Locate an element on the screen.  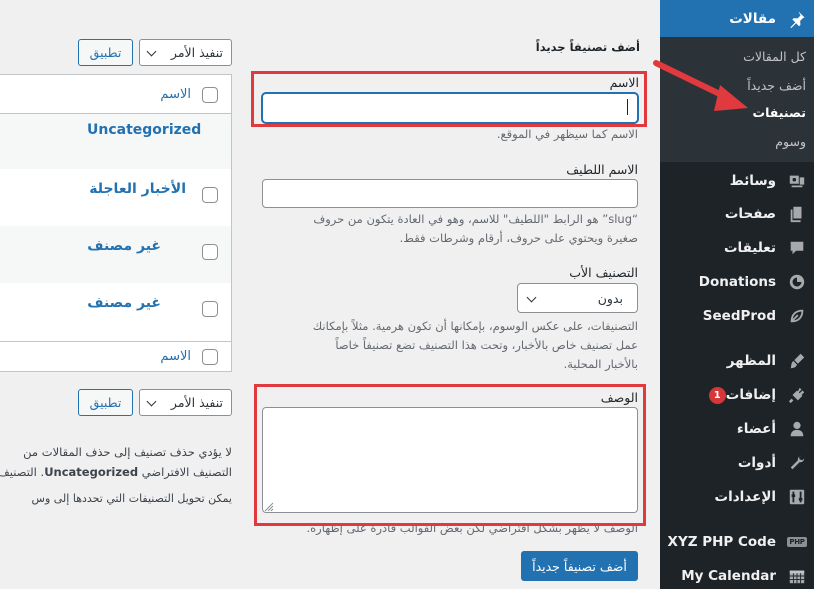
delete-note-line1: لا يؤدي حذف تصنيف إلى حذف المقالات من is located at coordinates (116, 454).